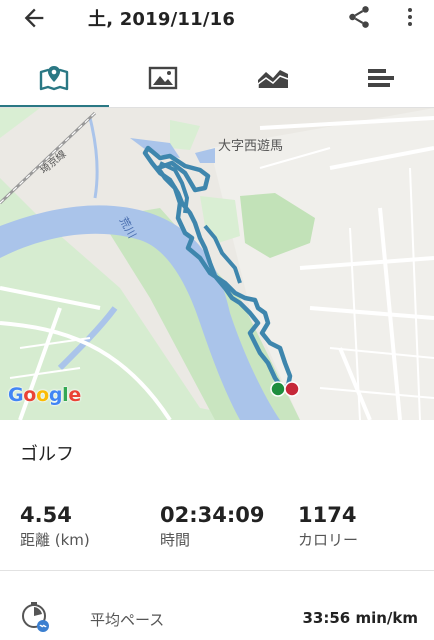 This screenshot has height=640, width=434. I want to click on pace-gauge-icon, so click(35, 617).